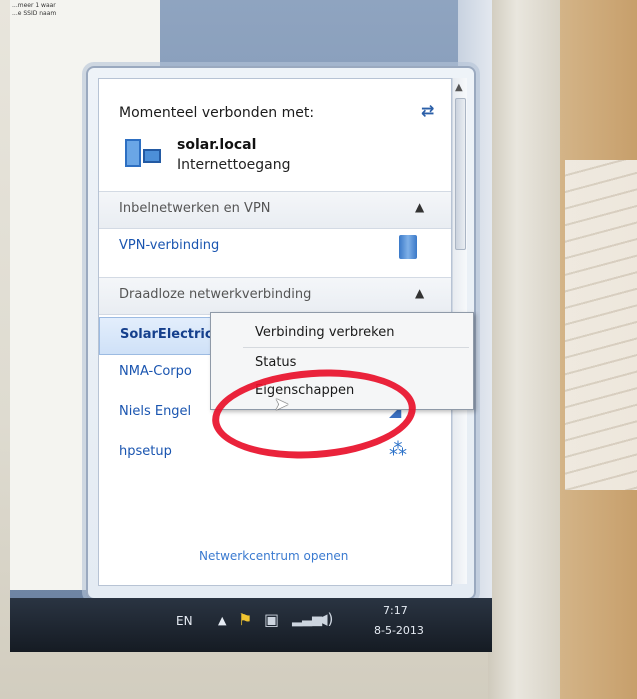 This screenshot has height=699, width=637. I want to click on connected-network-access: Internettoegang, so click(234, 165).